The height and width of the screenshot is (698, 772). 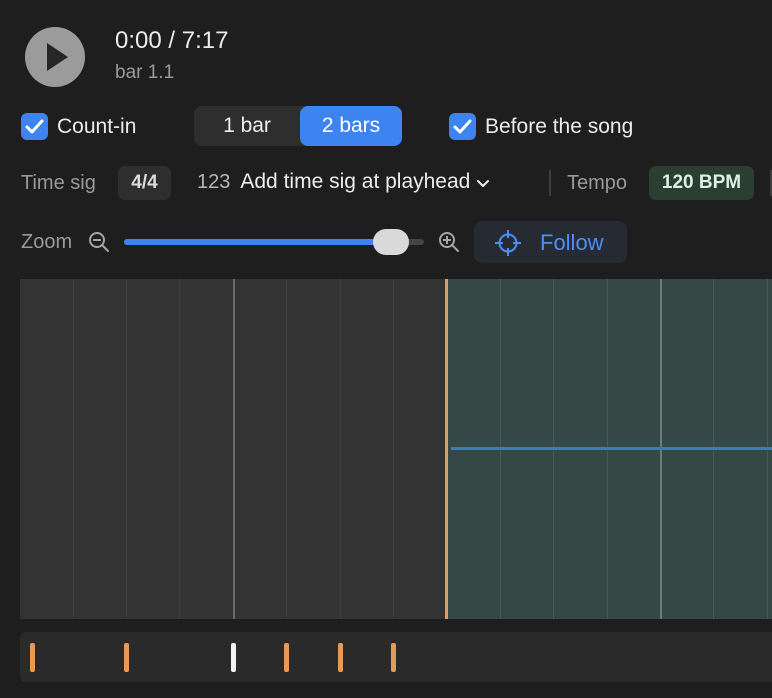 What do you see at coordinates (144, 183) in the screenshot?
I see `time-sig-value: 4/4` at bounding box center [144, 183].